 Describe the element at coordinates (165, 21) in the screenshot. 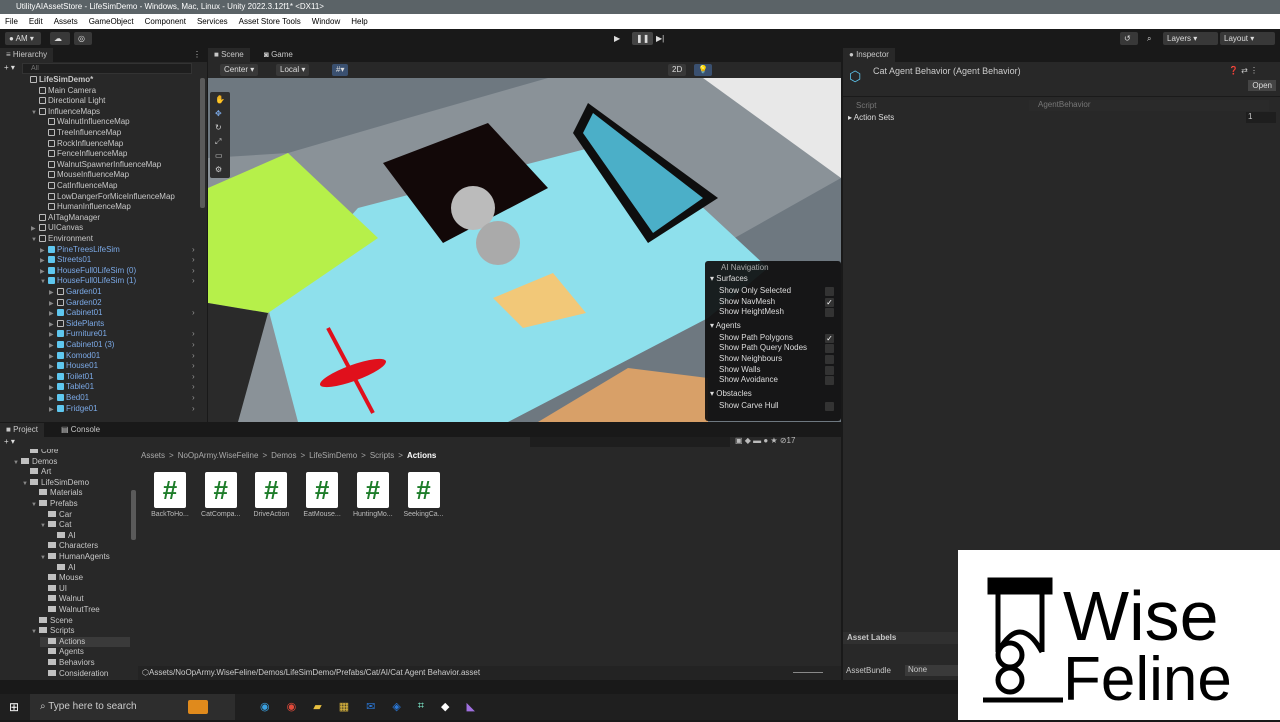

I see `menu-component: Component` at that location.